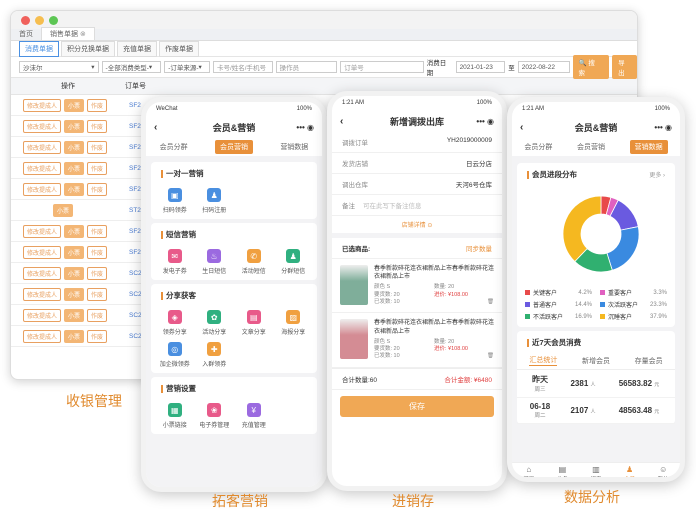  What do you see at coordinates (595, 471) in the screenshot?
I see `tabbar-item: ▥ 报表` at bounding box center [595, 471].